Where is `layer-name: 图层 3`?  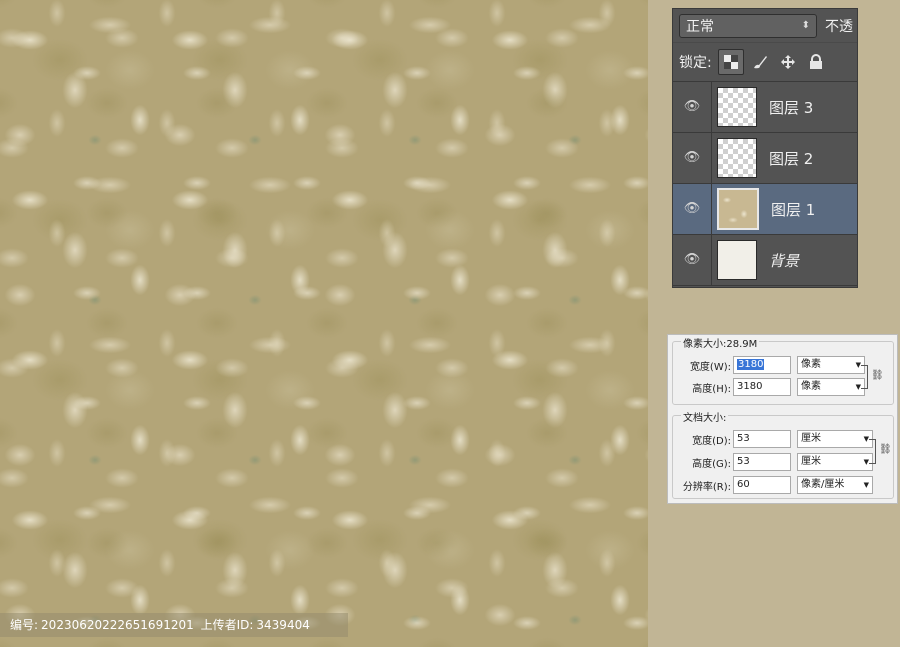 layer-name: 图层 3 is located at coordinates (791, 107).